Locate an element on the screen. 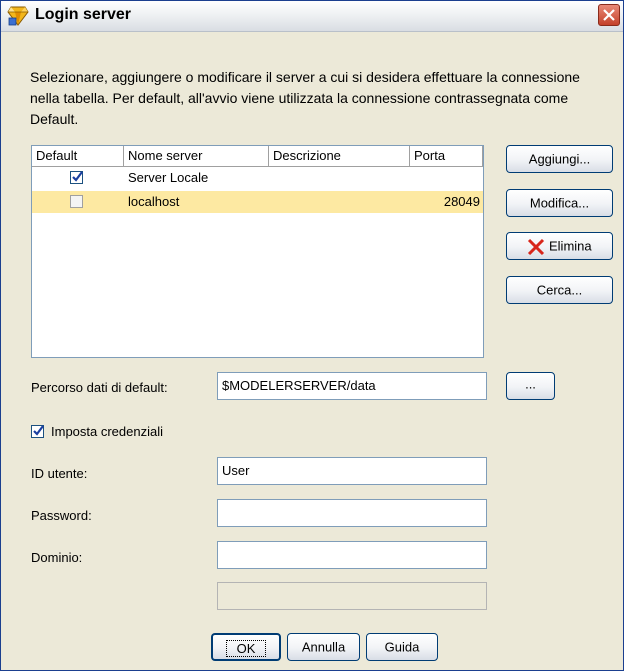  close-icon is located at coordinates (609, 15).